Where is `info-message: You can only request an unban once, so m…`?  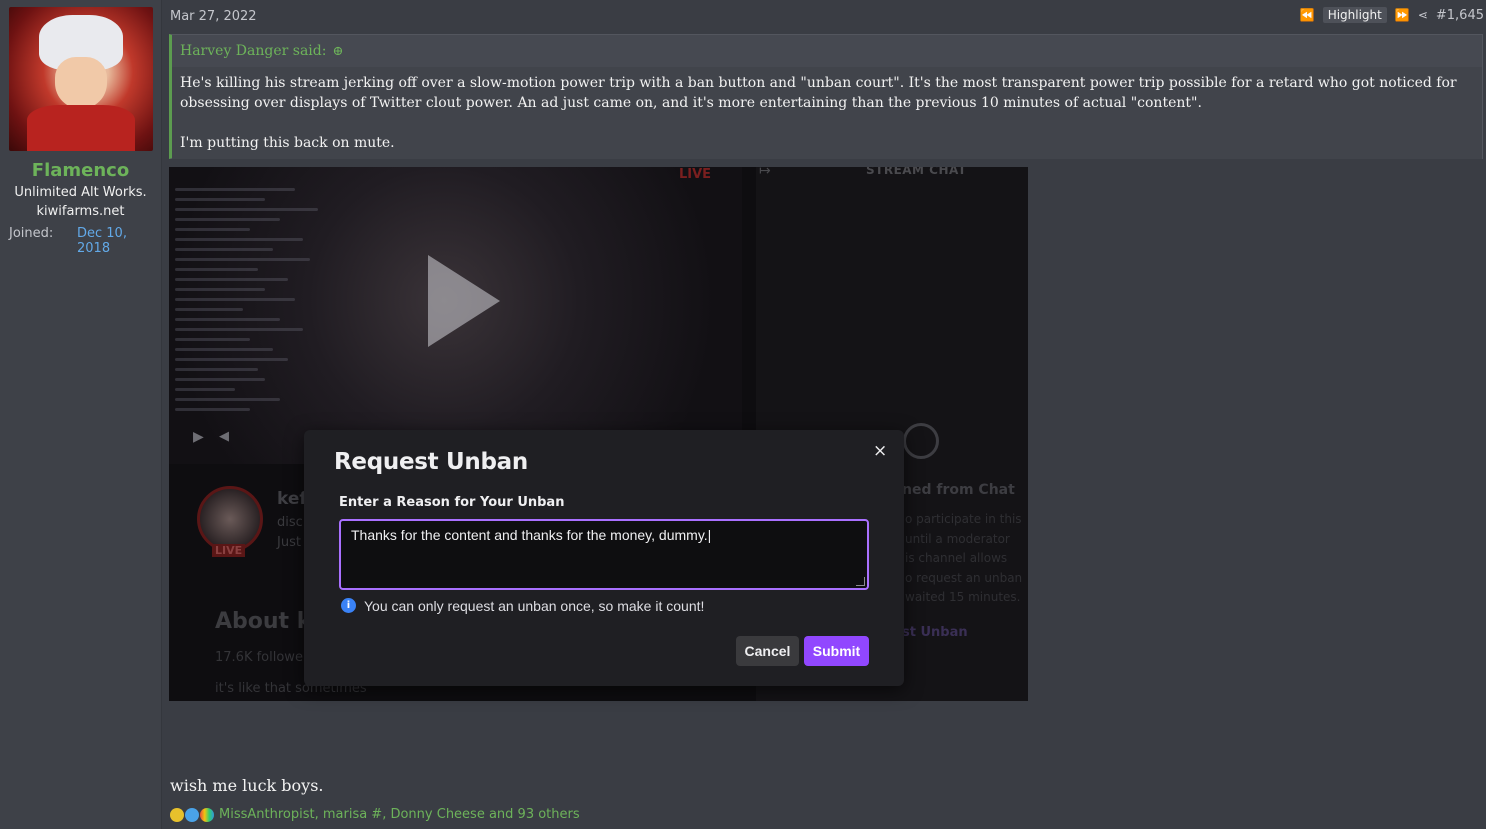
info-message: You can only request an unban once, so m… is located at coordinates (534, 606).